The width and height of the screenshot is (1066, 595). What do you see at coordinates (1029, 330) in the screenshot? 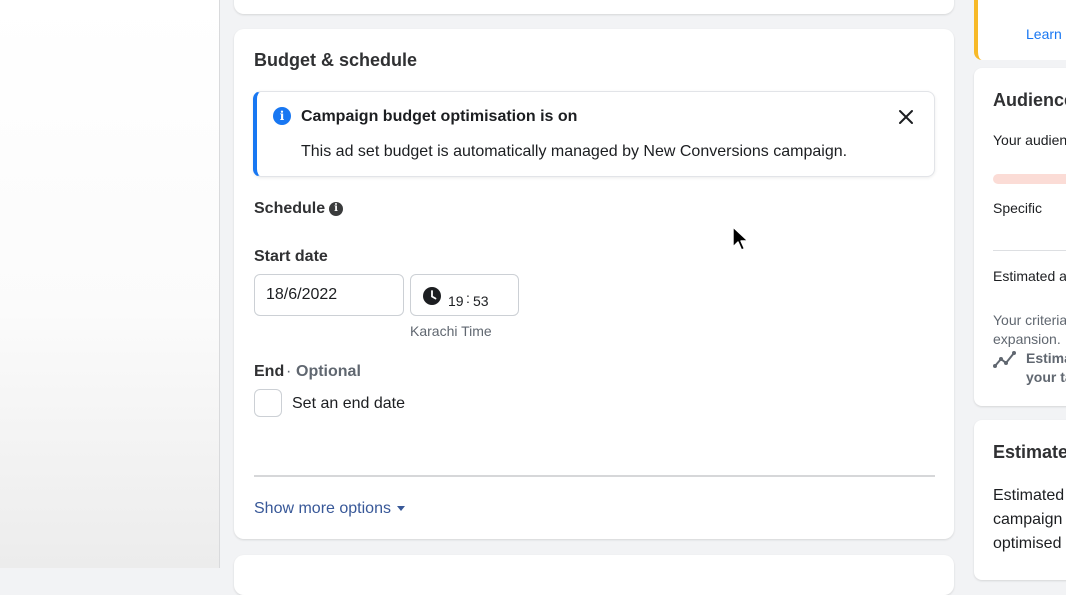
I see `criteria-text: Your criteria expansion.` at bounding box center [1029, 330].